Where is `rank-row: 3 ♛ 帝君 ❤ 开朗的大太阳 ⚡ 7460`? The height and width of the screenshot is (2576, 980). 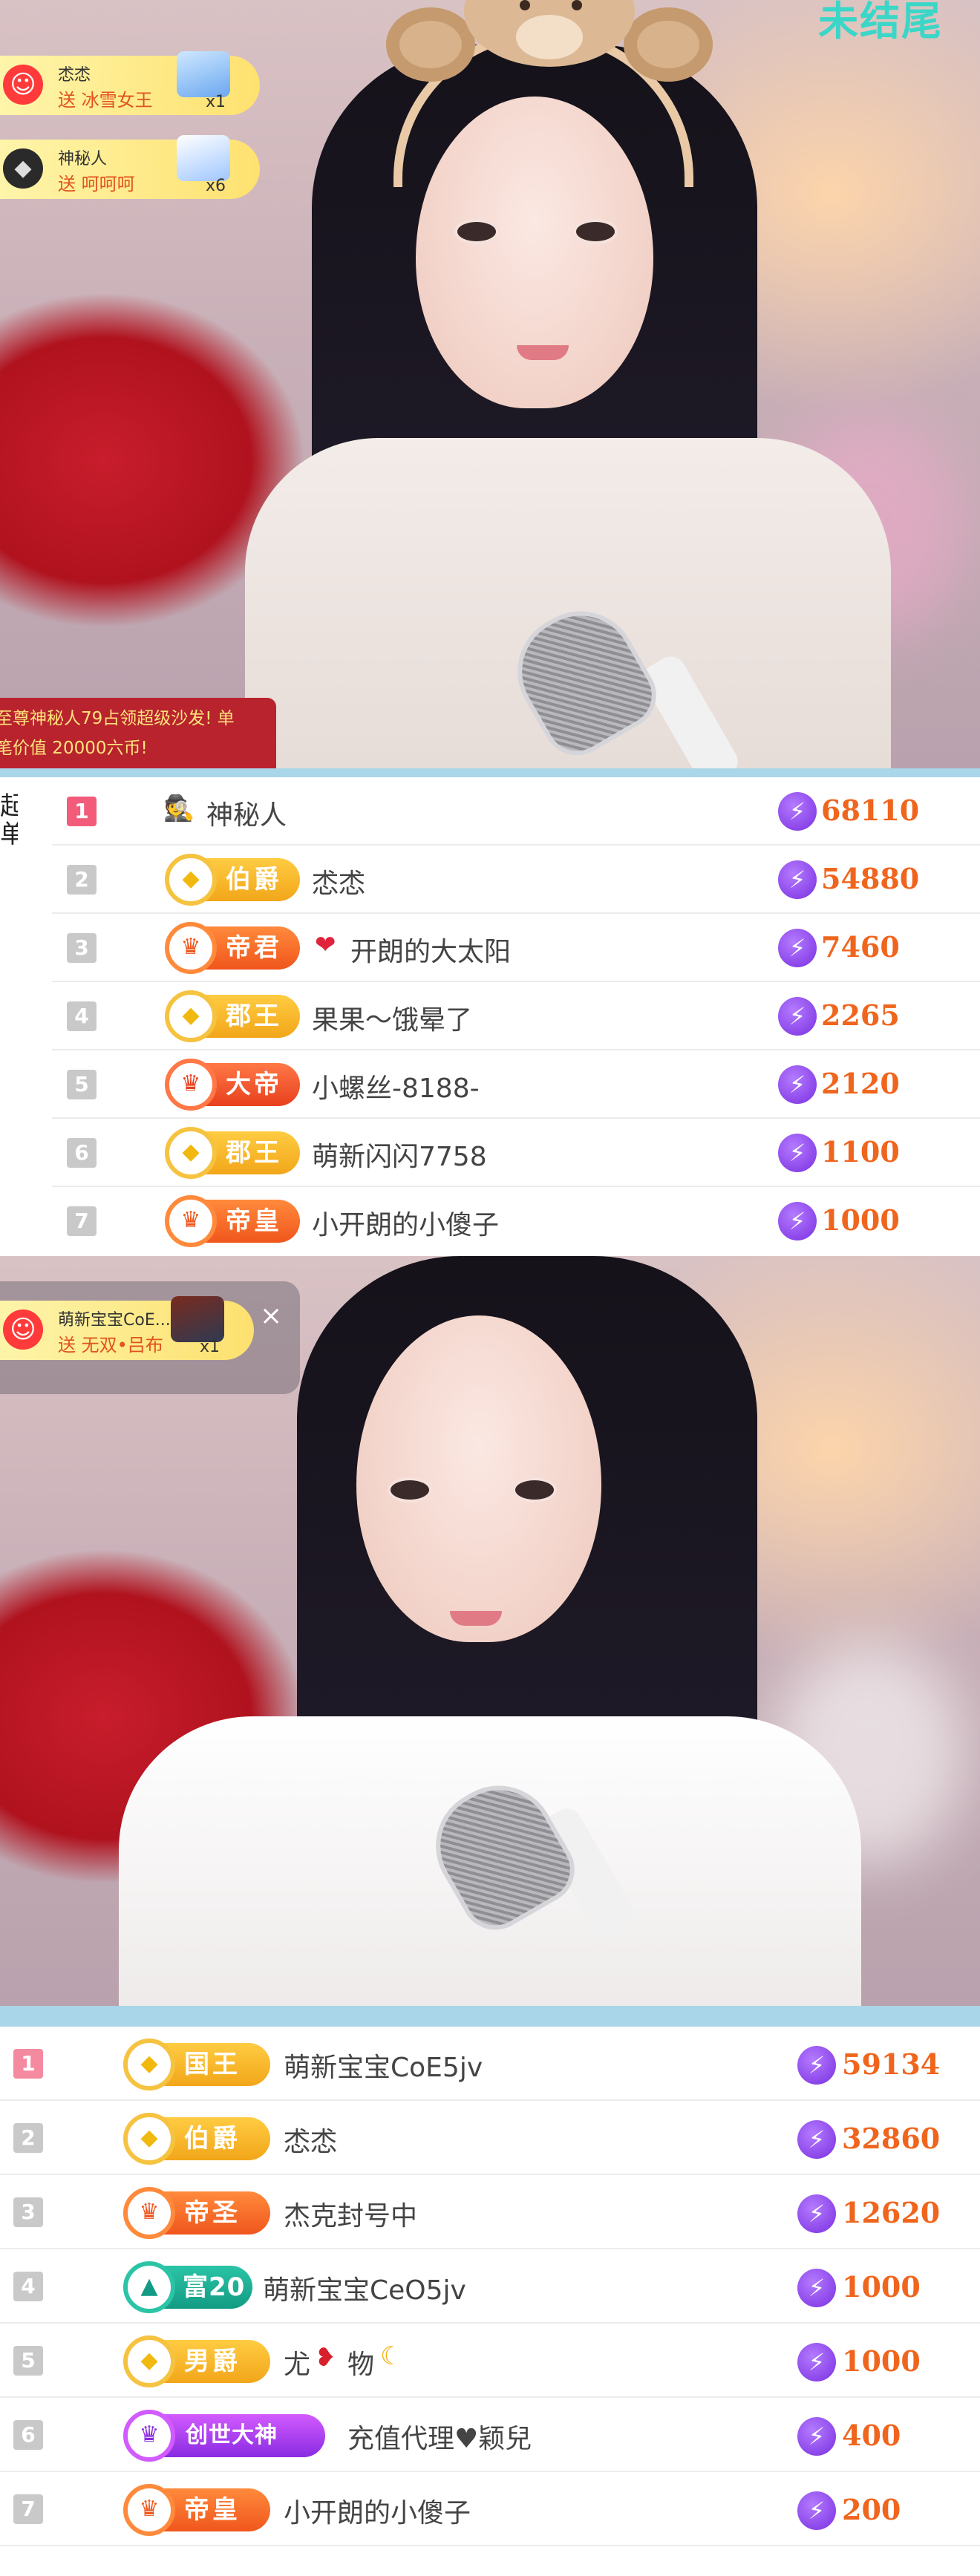 rank-row: 3 ♛ 帝君 ❤ 开朗的大太阳 ⚡ 7460 is located at coordinates (490, 948).